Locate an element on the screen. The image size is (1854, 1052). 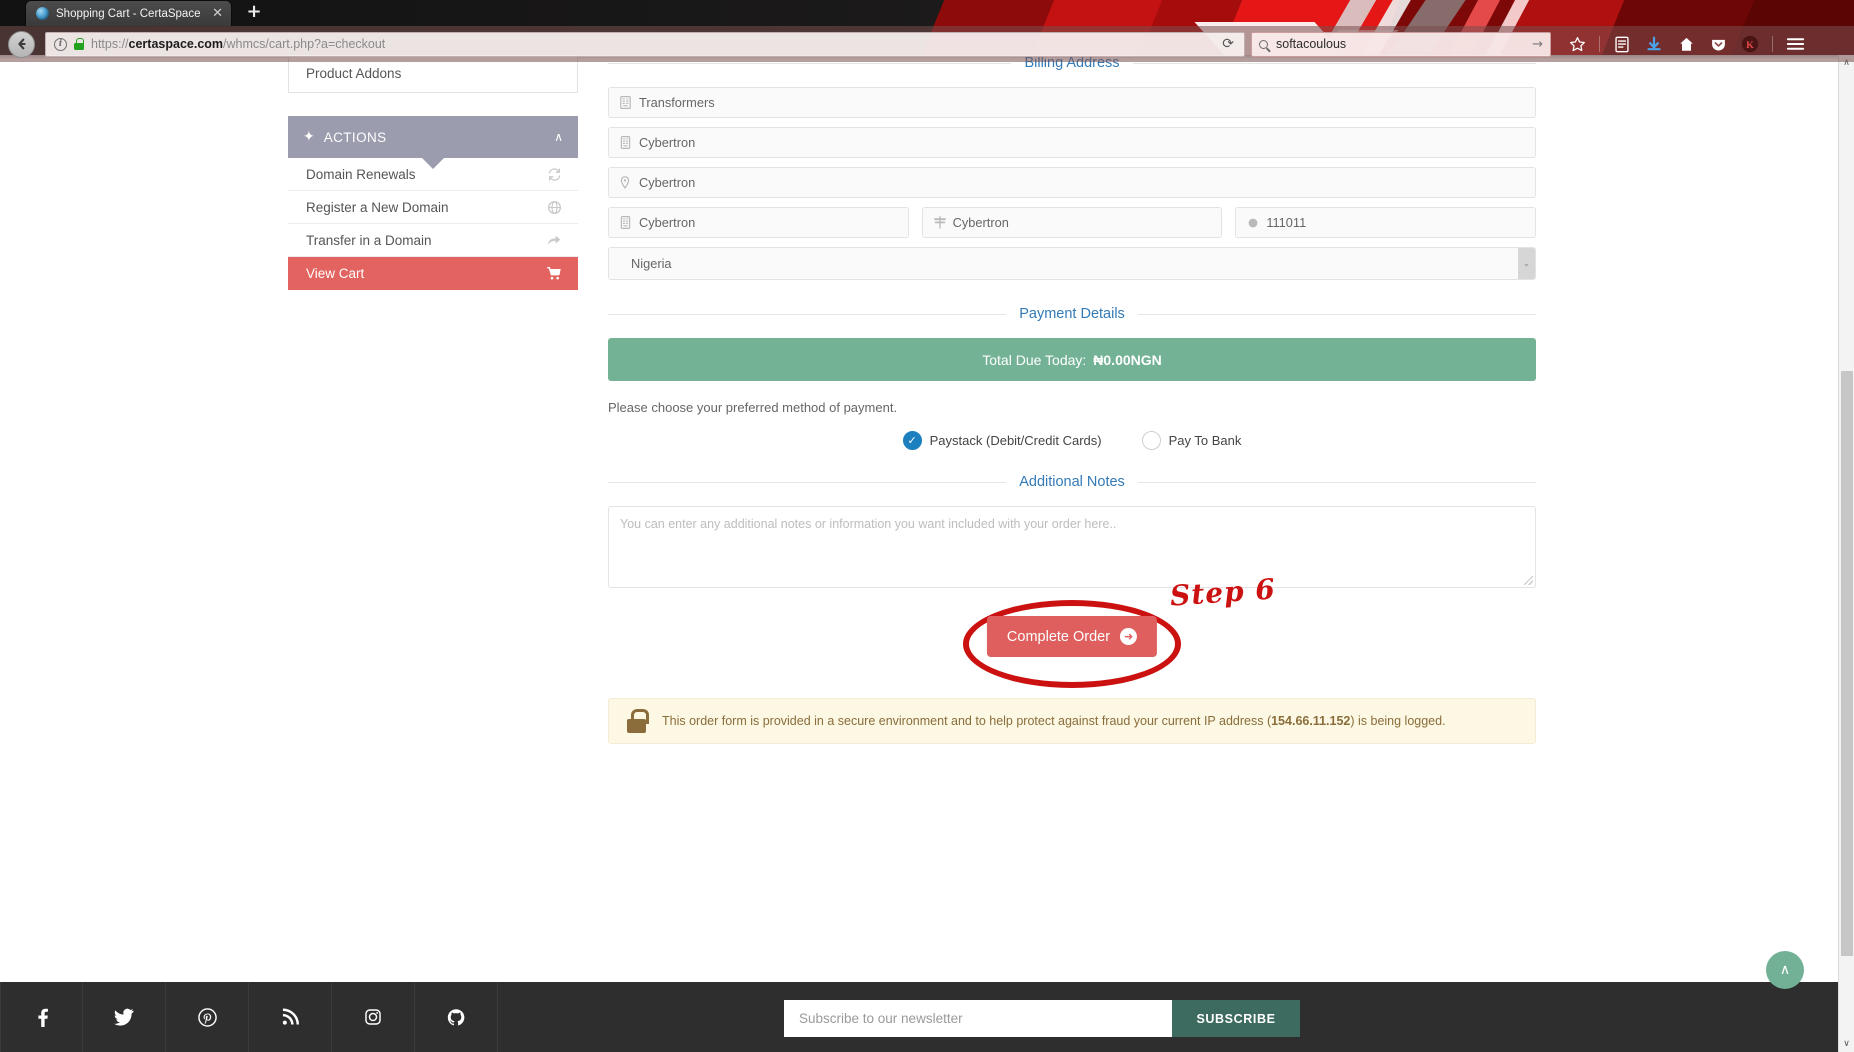
radio-selected-icon: ✓ is located at coordinates (912, 440).